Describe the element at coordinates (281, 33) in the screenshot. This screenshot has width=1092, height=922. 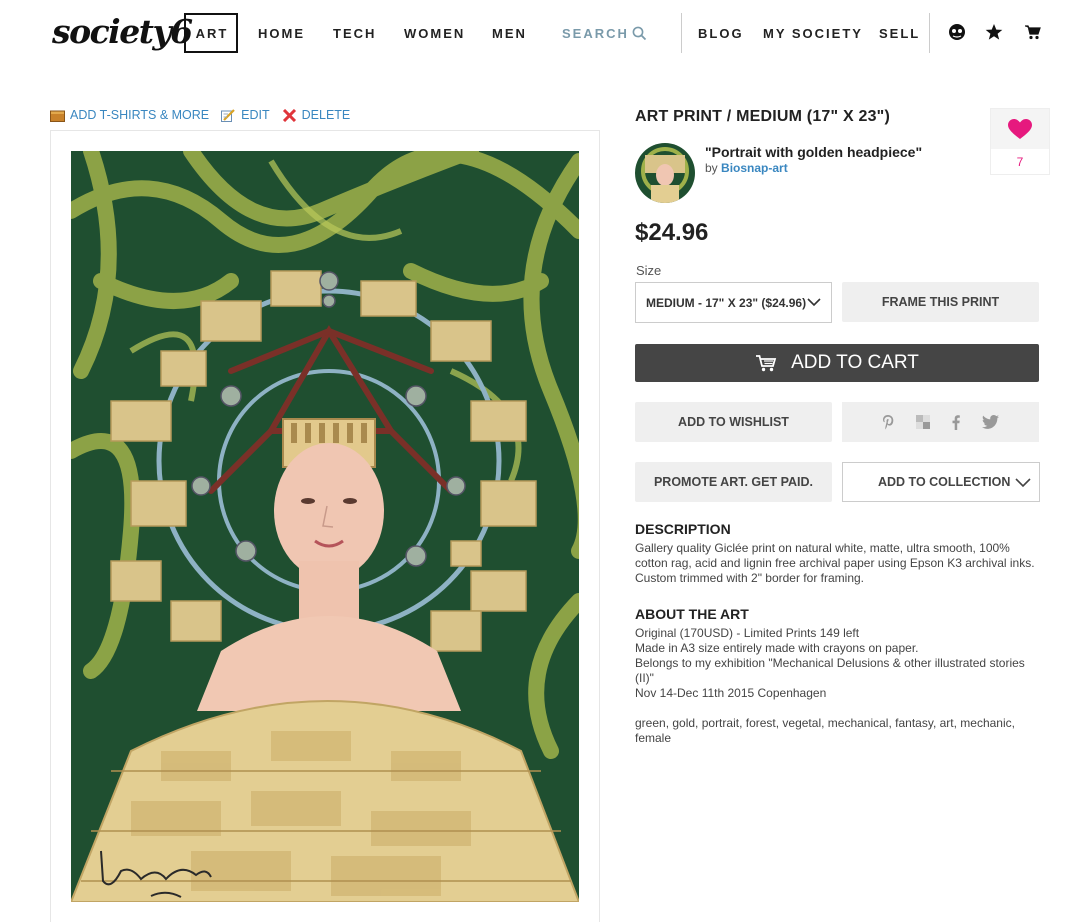
I see `nav-home: HOME` at that location.